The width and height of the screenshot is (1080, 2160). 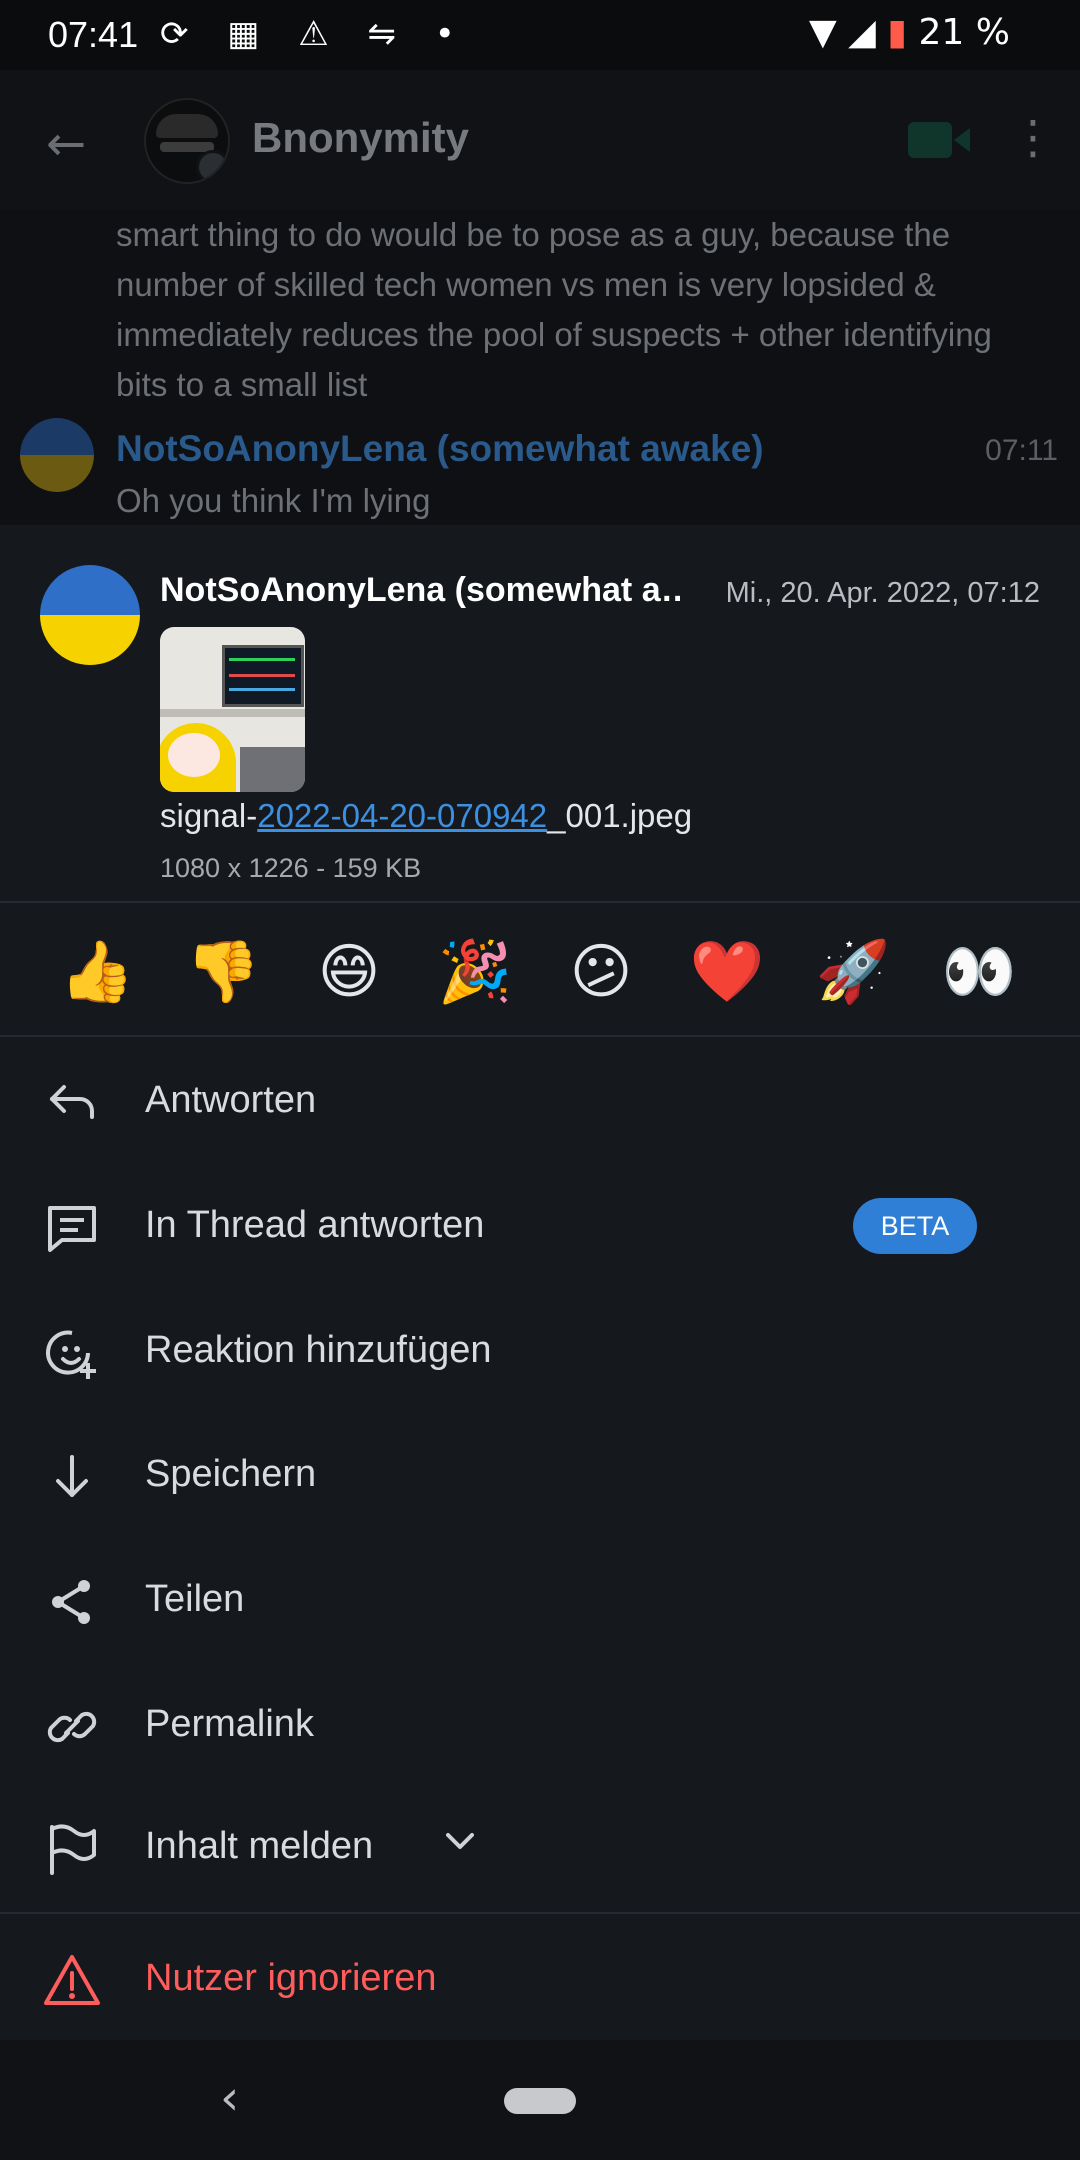 I want to click on notification-icons: ⟳ ▦ ⚠ ⇋ •, so click(x=314, y=34).